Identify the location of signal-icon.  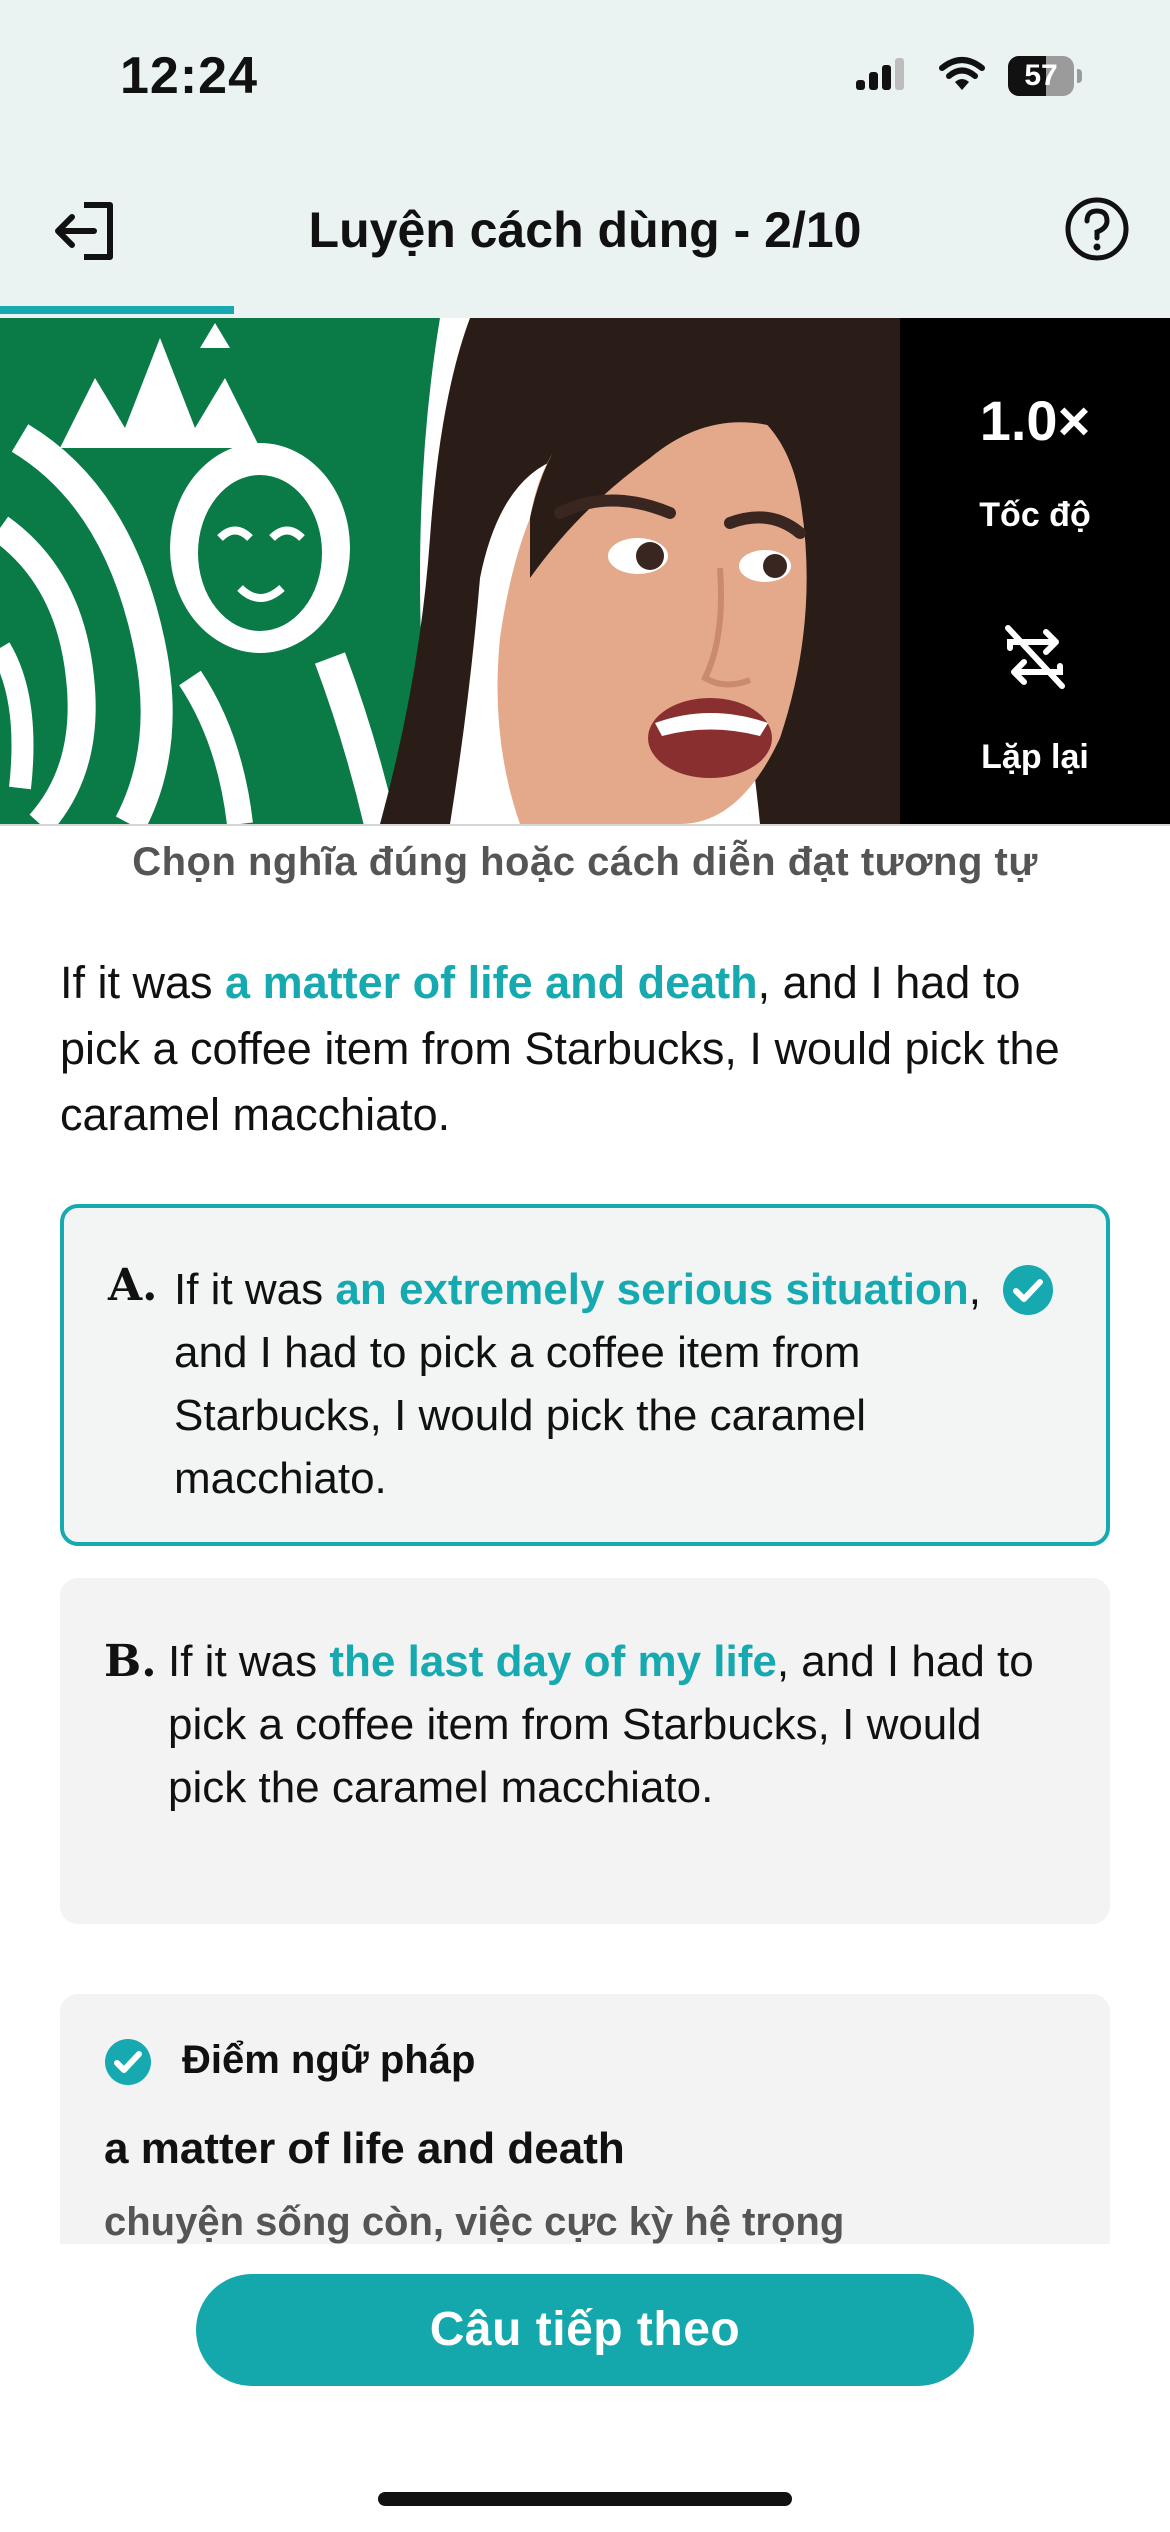
(880, 74).